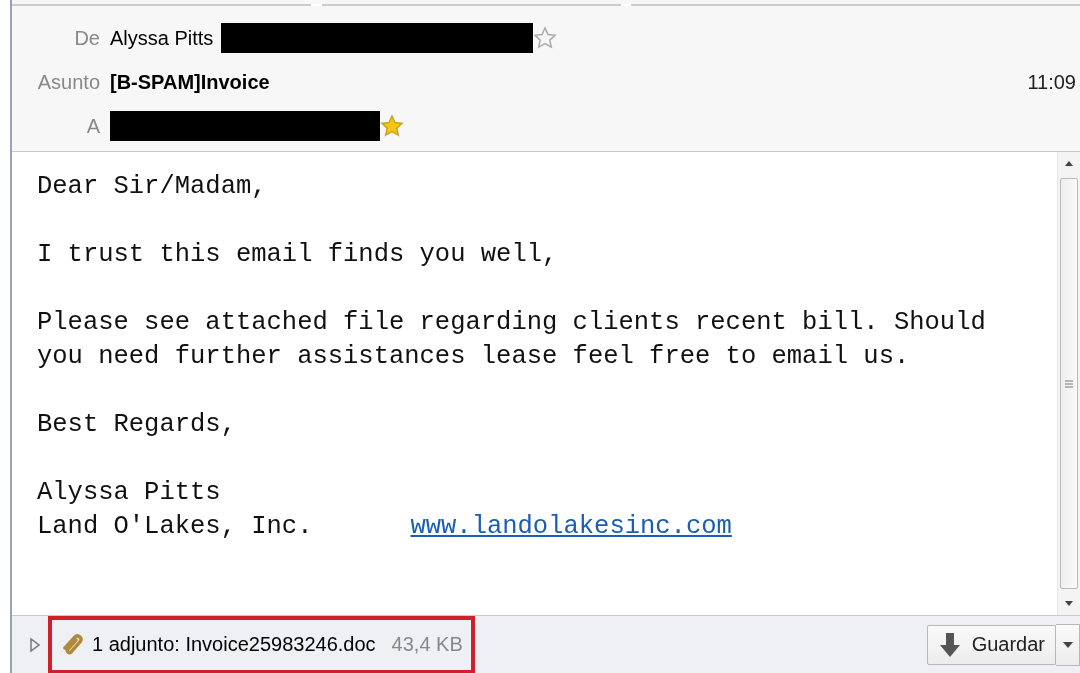 Image resolution: width=1080 pixels, height=673 pixels. I want to click on website-link: www.landolakesinc.com, so click(571, 526).